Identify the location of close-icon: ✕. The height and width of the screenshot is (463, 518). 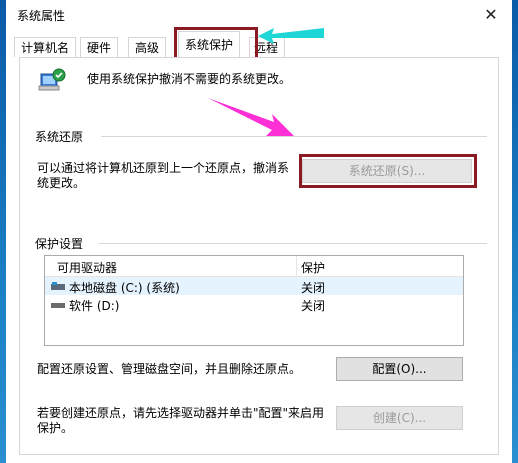
(491, 14).